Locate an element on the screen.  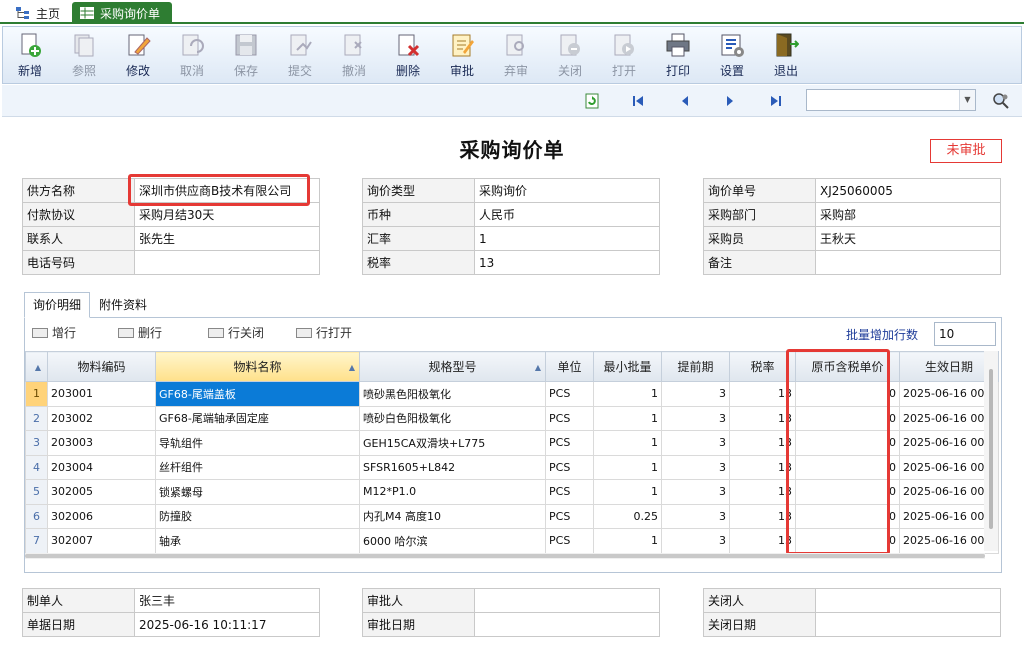
field-value: 13 is located at coordinates (567, 262).